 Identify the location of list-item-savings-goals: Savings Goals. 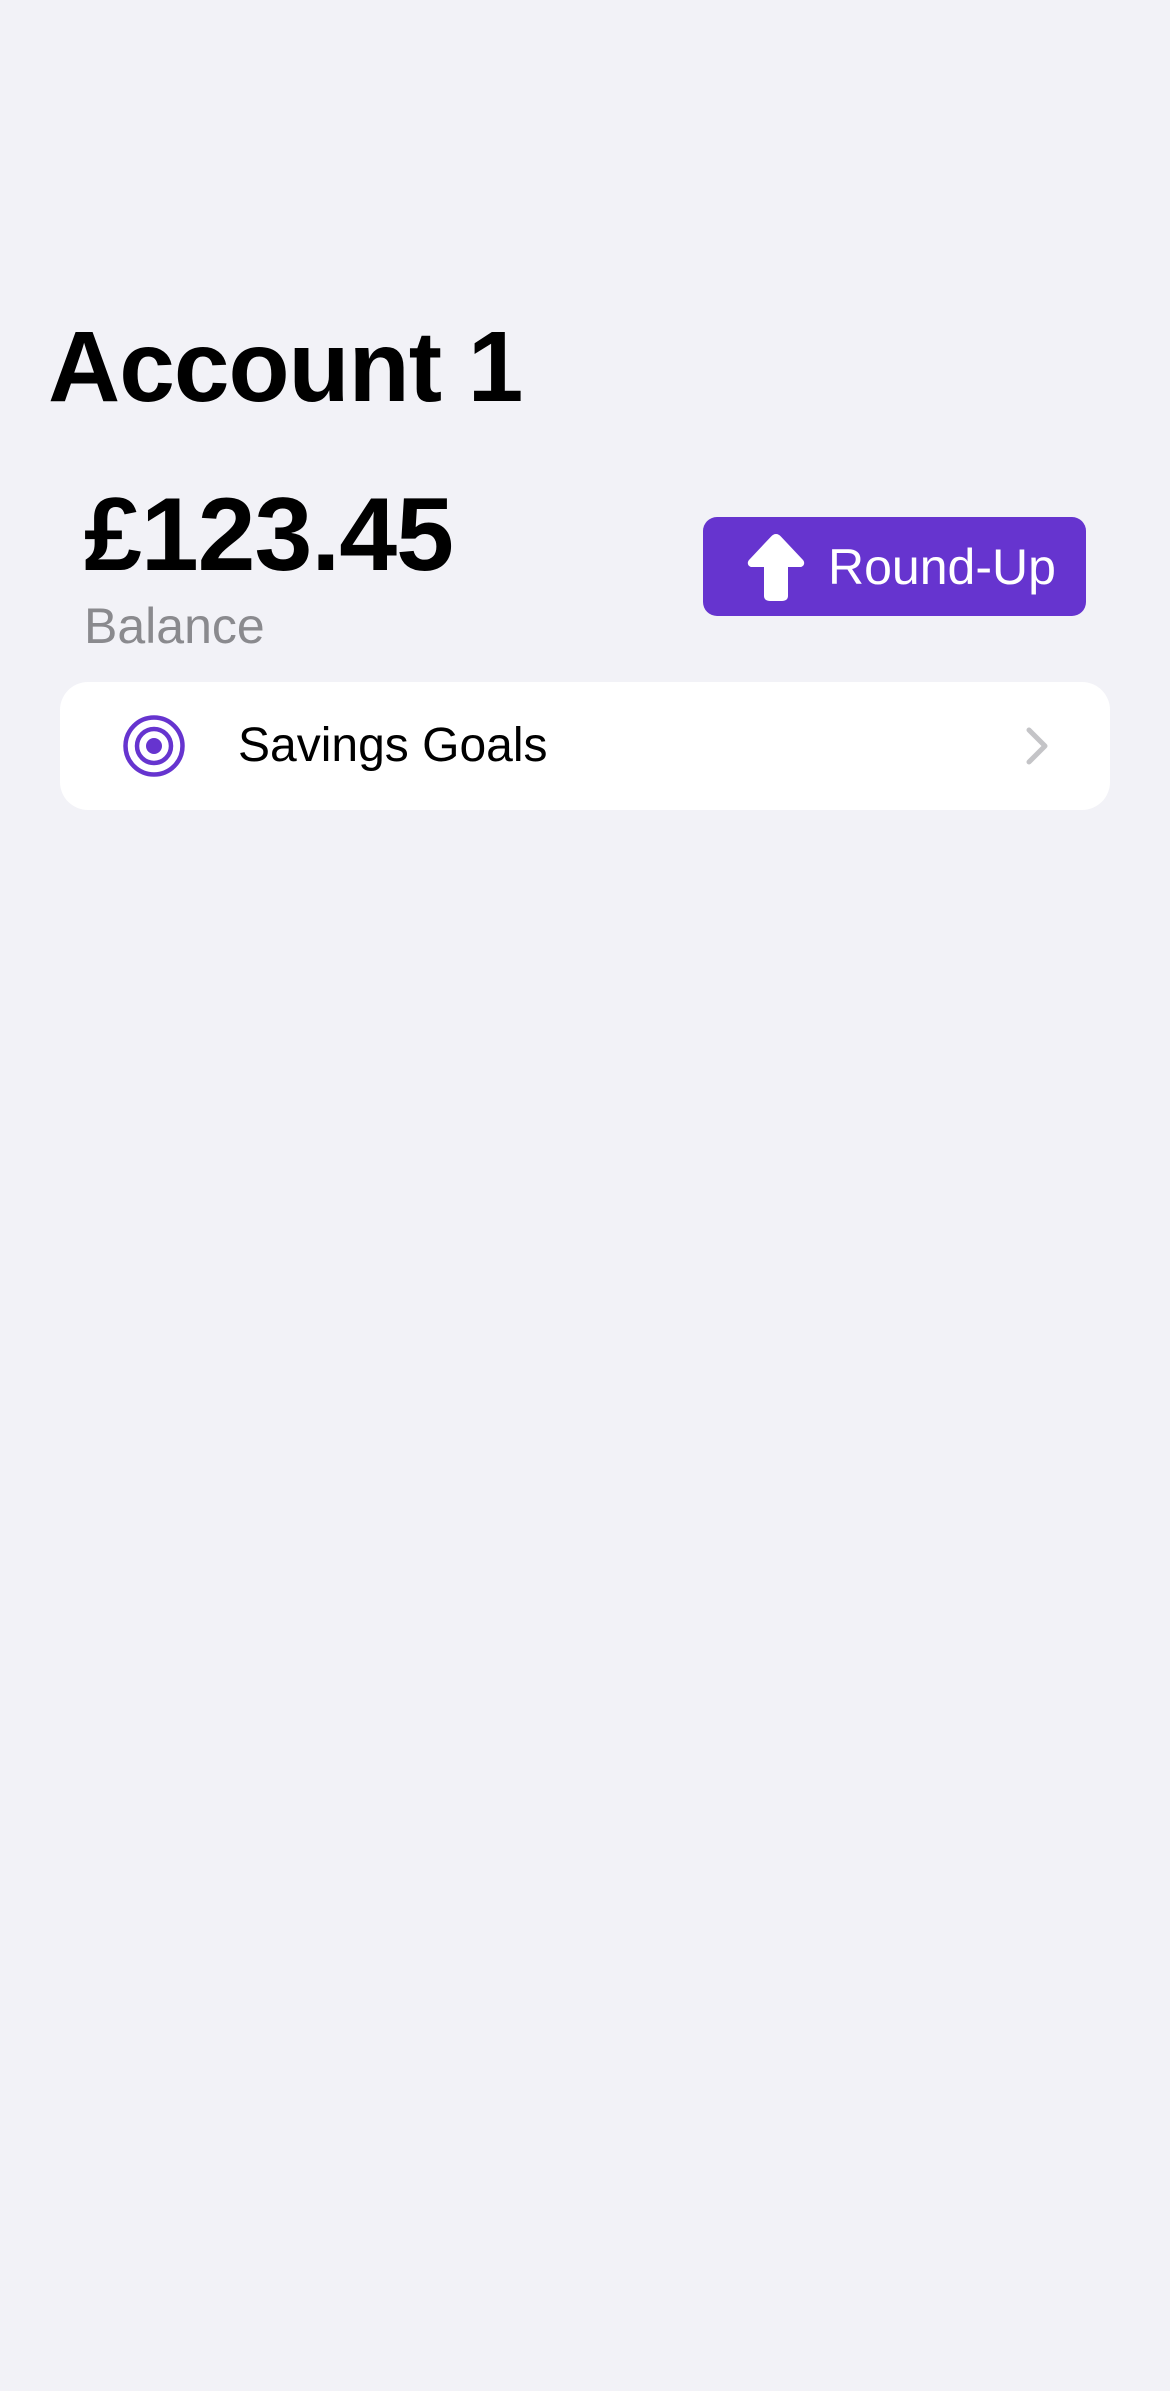
(585, 746).